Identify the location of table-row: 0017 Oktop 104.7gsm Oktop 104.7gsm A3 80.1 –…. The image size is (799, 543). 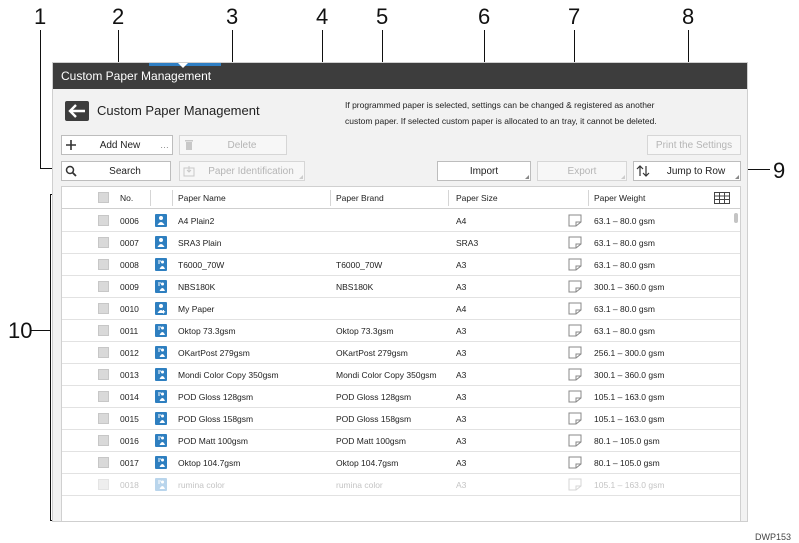
(401, 463).